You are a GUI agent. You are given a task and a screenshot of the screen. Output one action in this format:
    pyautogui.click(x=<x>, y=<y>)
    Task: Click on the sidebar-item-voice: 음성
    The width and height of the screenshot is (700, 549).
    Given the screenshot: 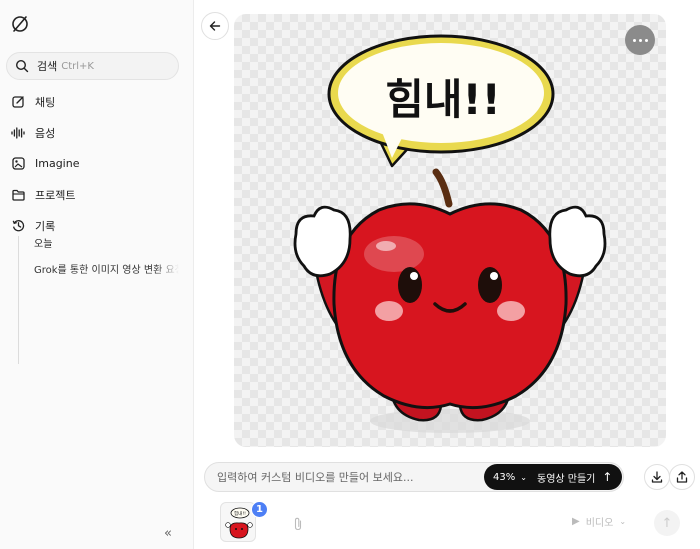 What is the action you would take?
    pyautogui.click(x=97, y=132)
    